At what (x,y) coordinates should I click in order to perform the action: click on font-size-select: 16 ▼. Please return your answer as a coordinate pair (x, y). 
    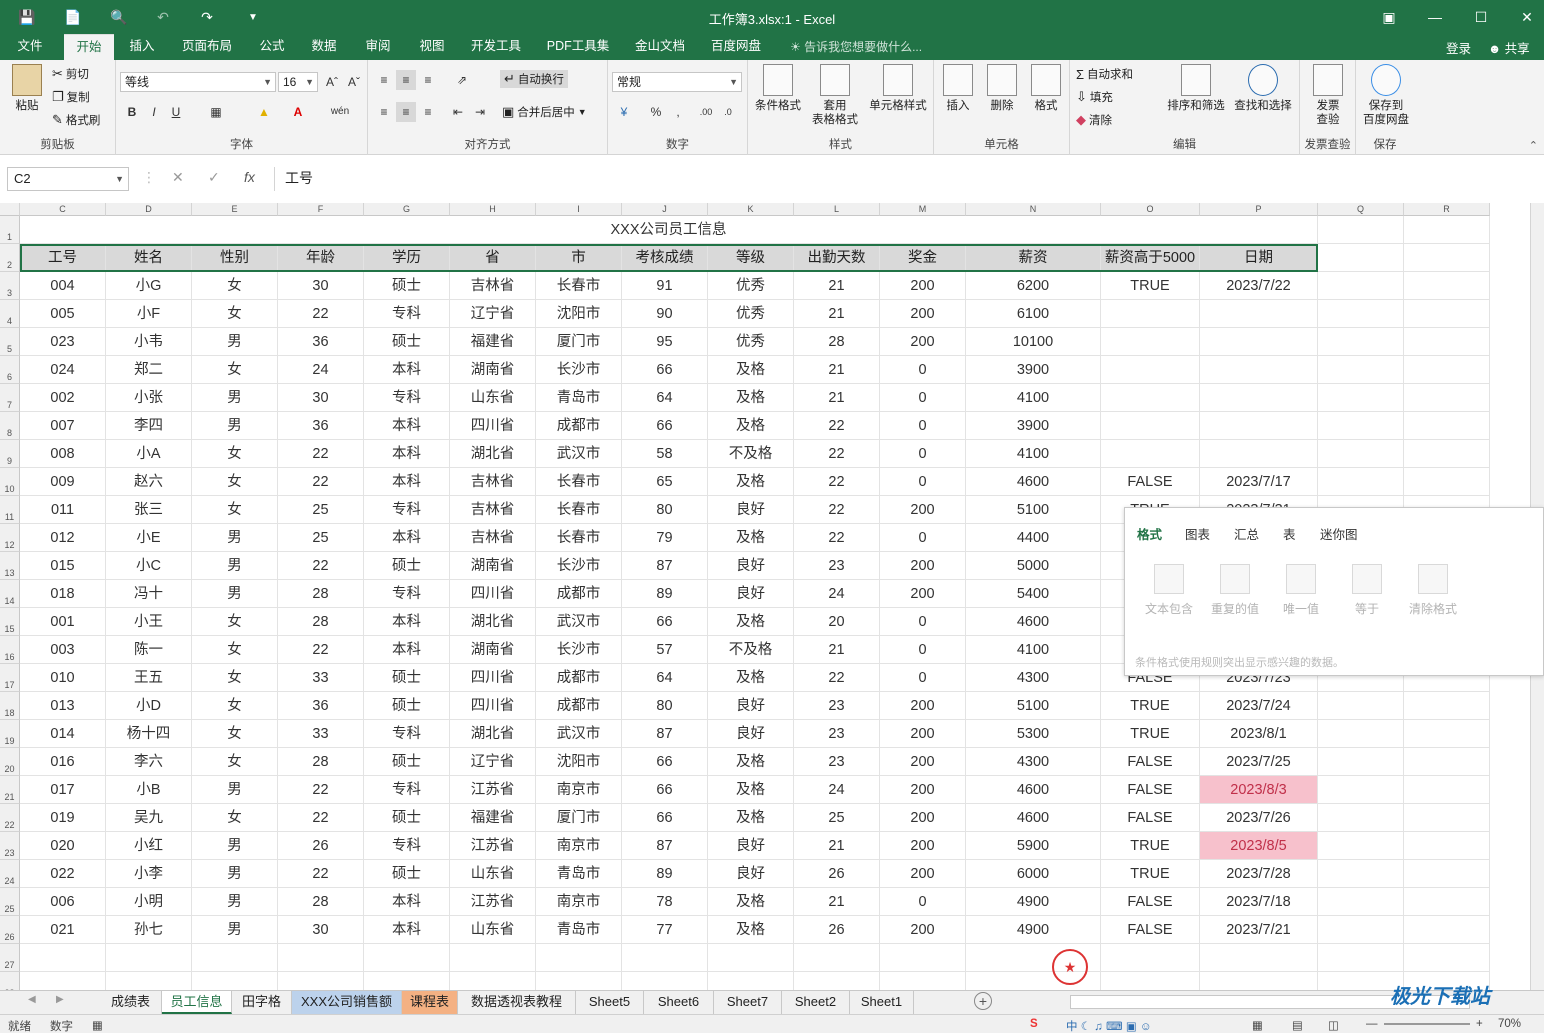
    Looking at the image, I should click on (298, 82).